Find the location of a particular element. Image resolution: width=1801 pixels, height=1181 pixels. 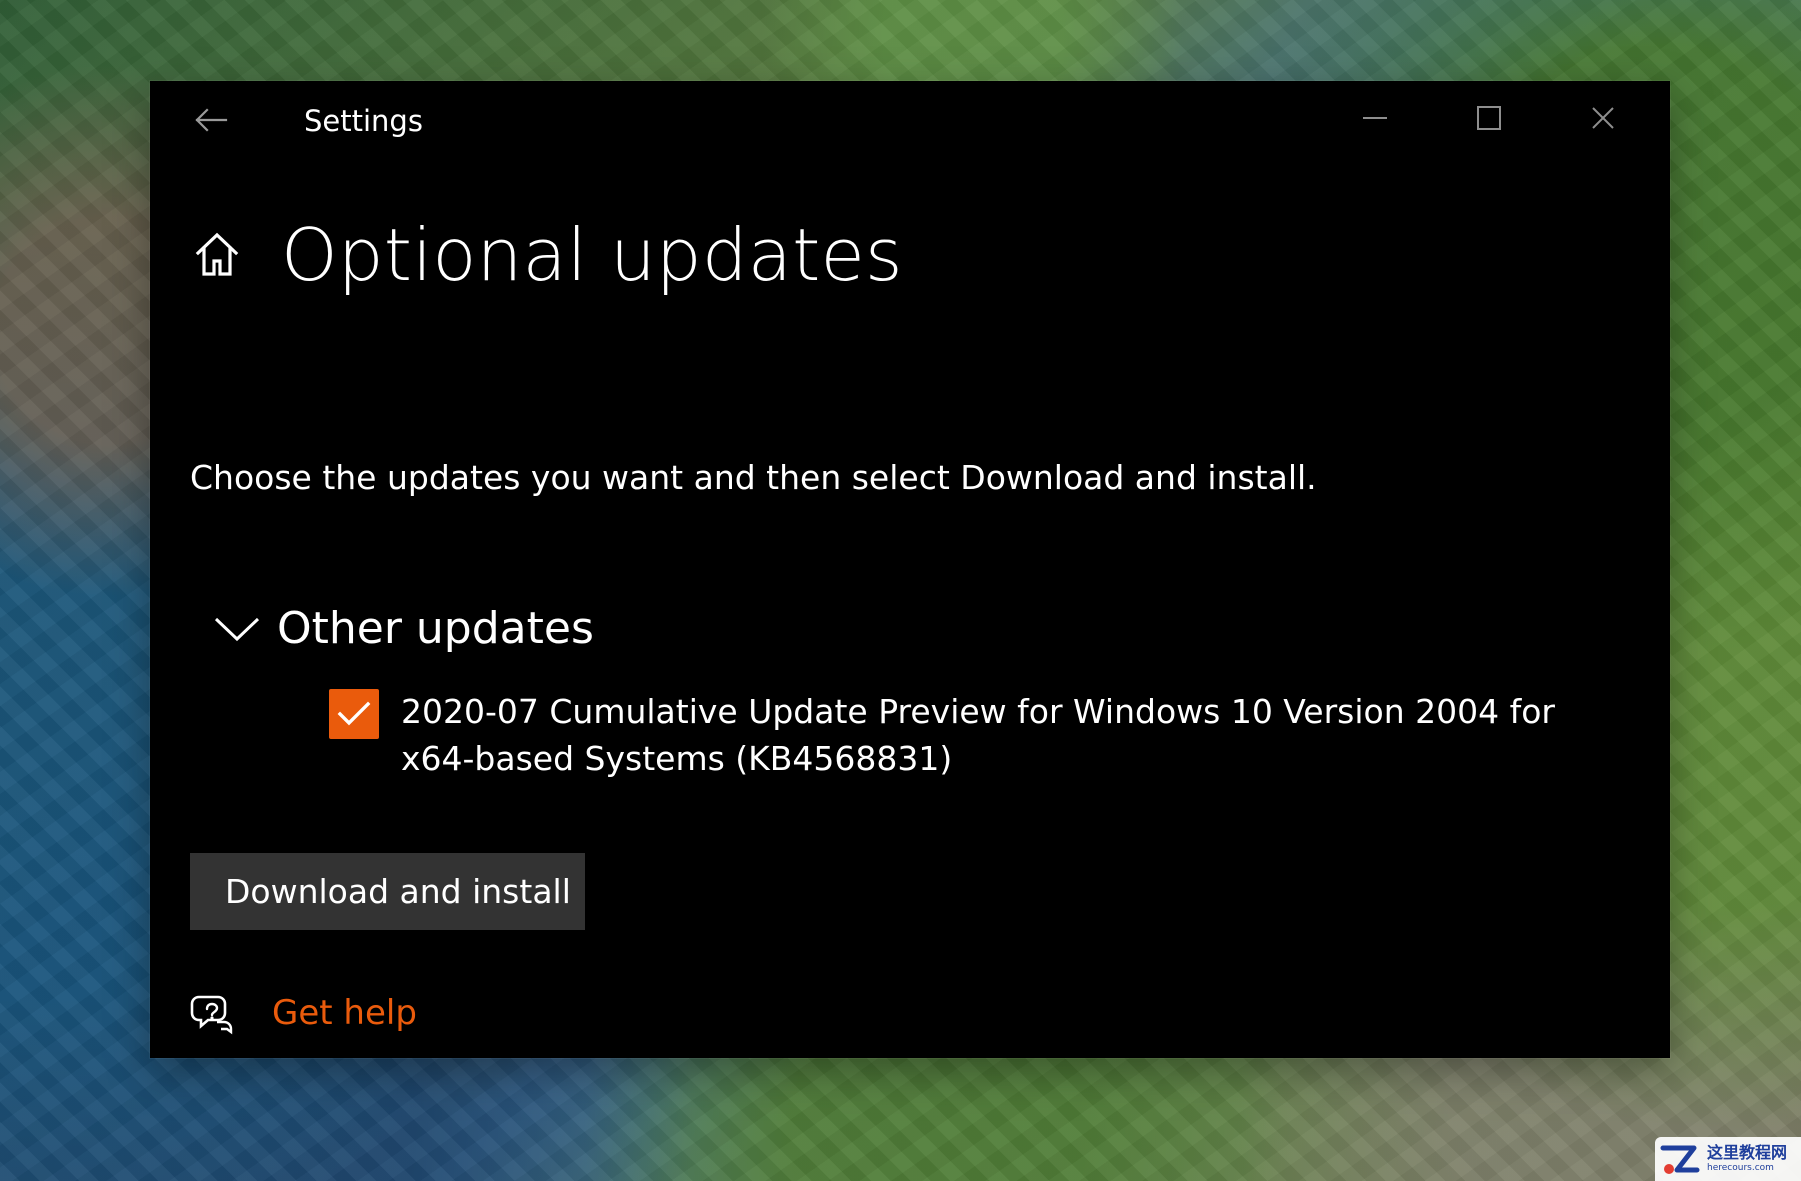

get-help-link: Get help is located at coordinates (344, 1013).